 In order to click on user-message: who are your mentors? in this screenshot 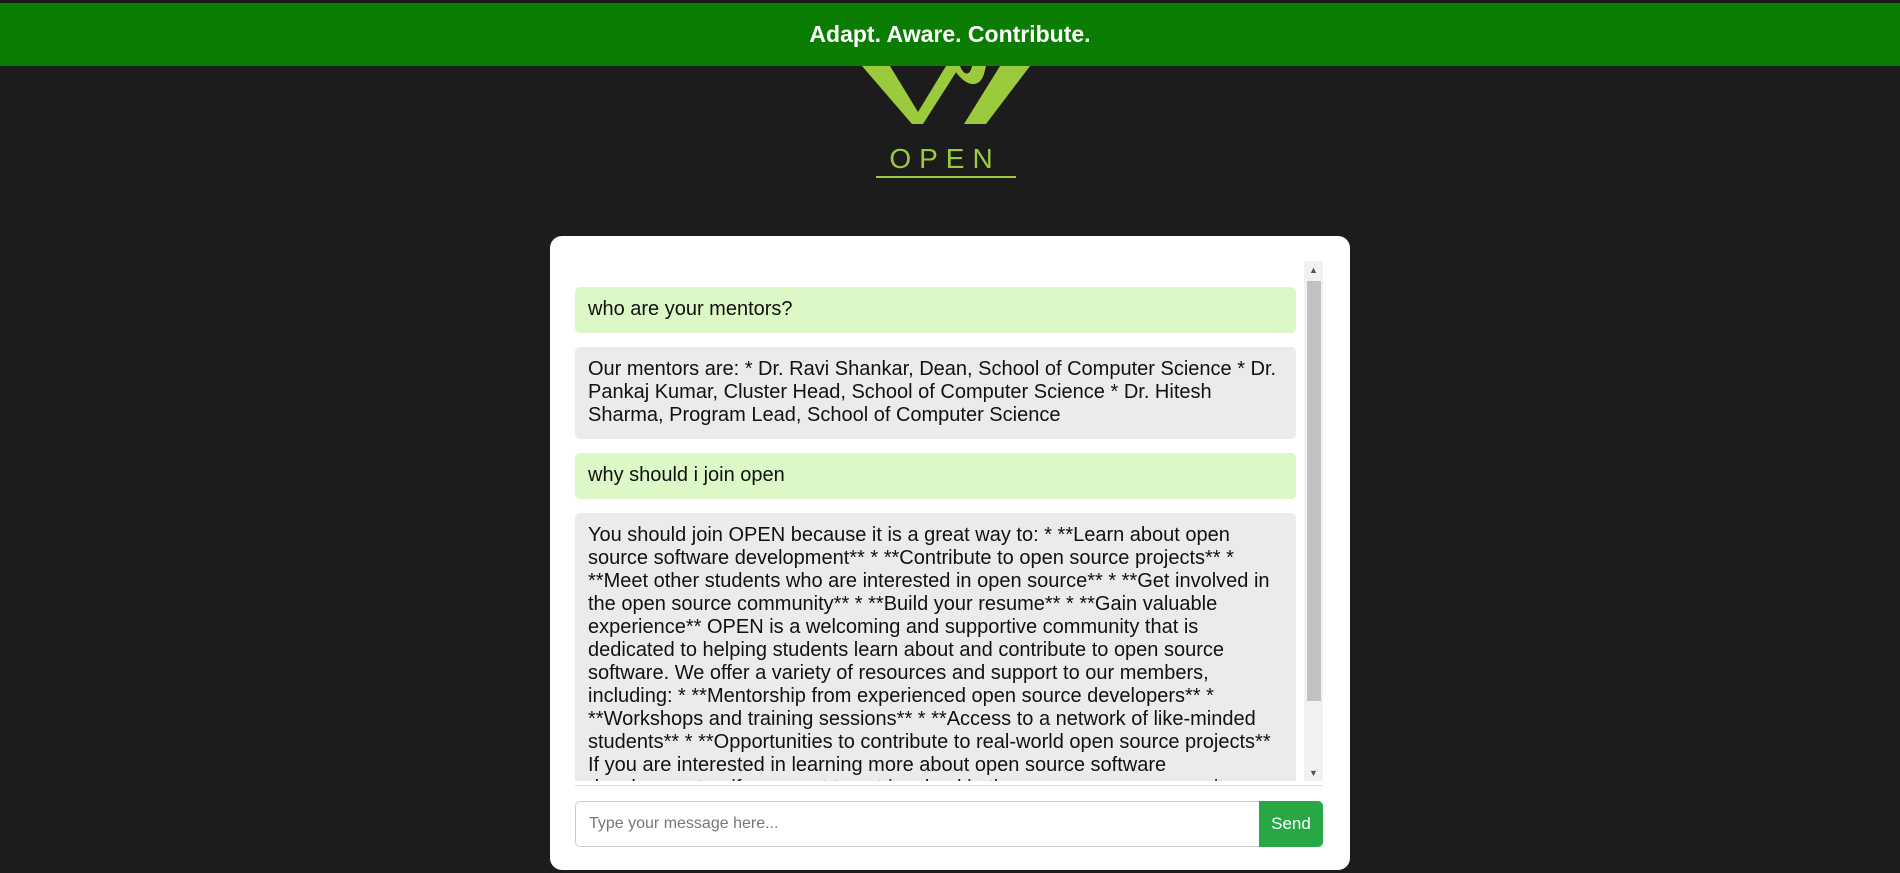, I will do `click(935, 310)`.